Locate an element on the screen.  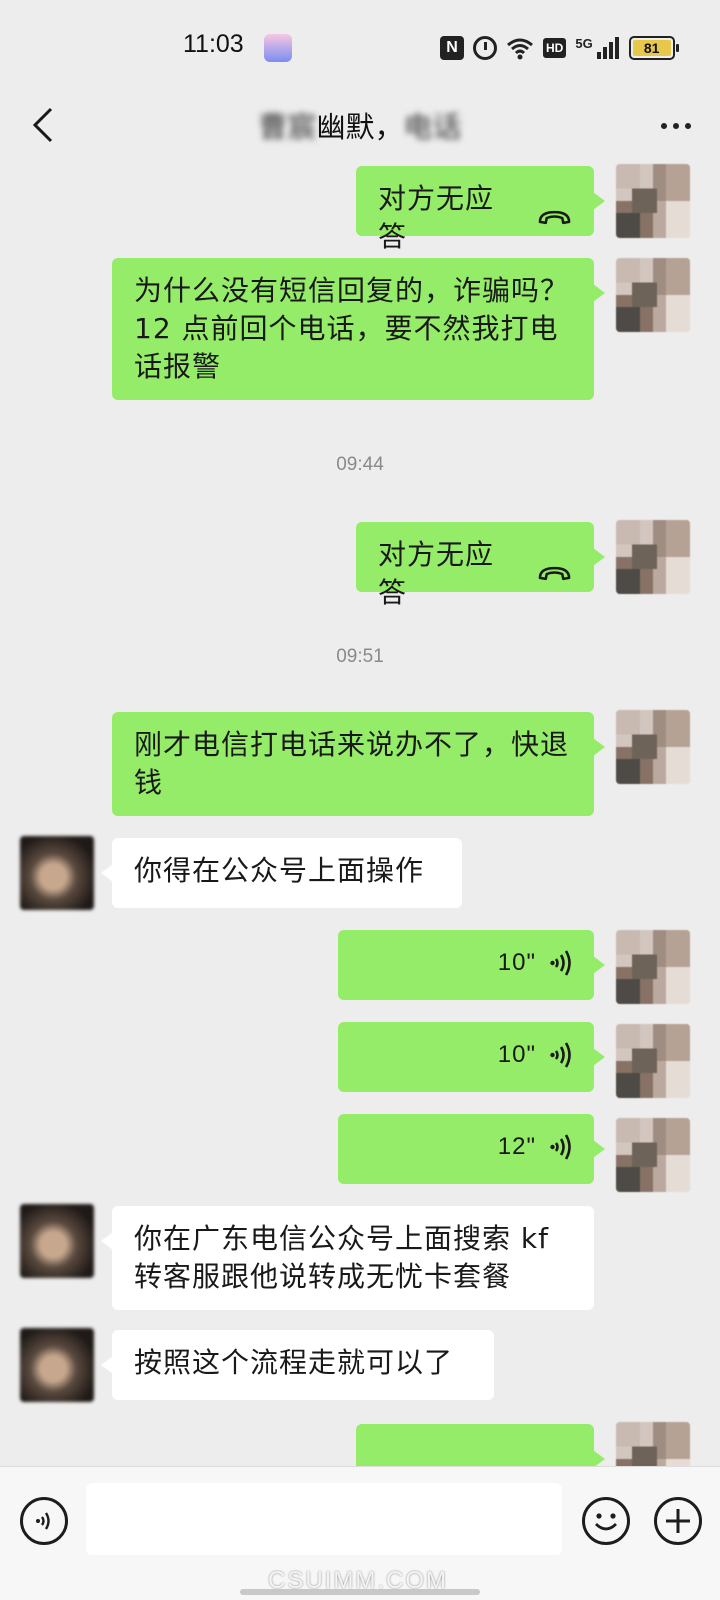
emoji-button is located at coordinates (606, 1521).